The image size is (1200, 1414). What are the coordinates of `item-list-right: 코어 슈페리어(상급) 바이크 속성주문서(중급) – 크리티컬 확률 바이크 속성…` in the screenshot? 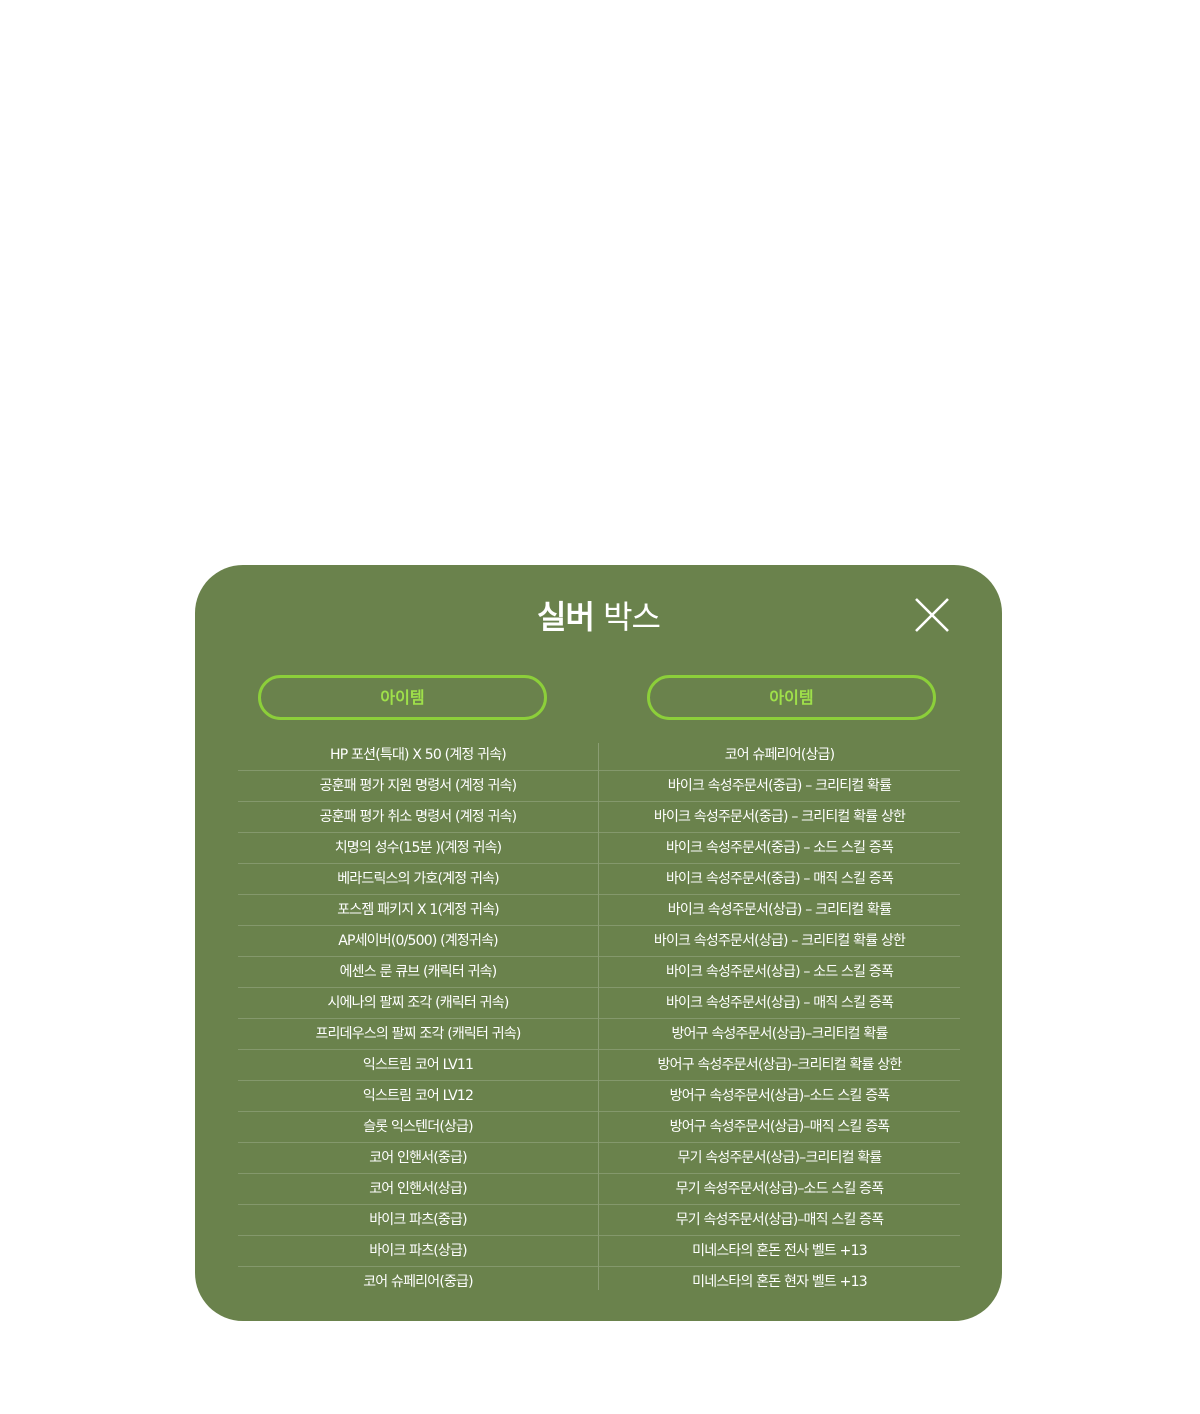 It's located at (779, 1019).